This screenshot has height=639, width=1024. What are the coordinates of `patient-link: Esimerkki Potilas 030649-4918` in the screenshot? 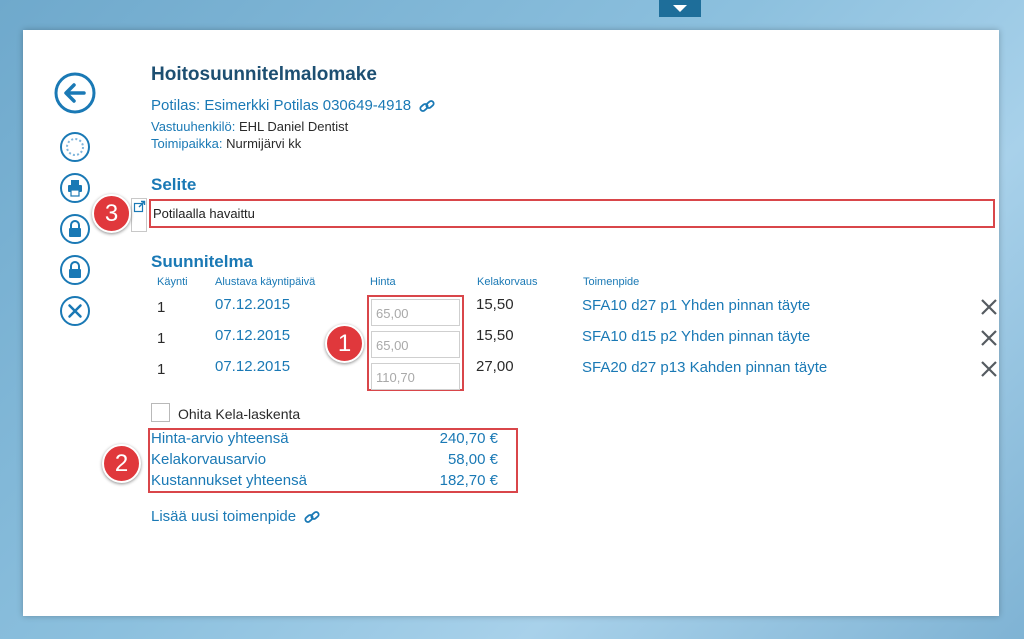 It's located at (307, 105).